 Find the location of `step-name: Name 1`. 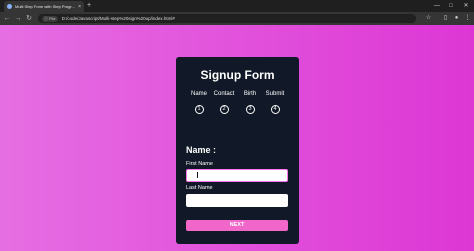

step-name: Name 1 is located at coordinates (199, 103).